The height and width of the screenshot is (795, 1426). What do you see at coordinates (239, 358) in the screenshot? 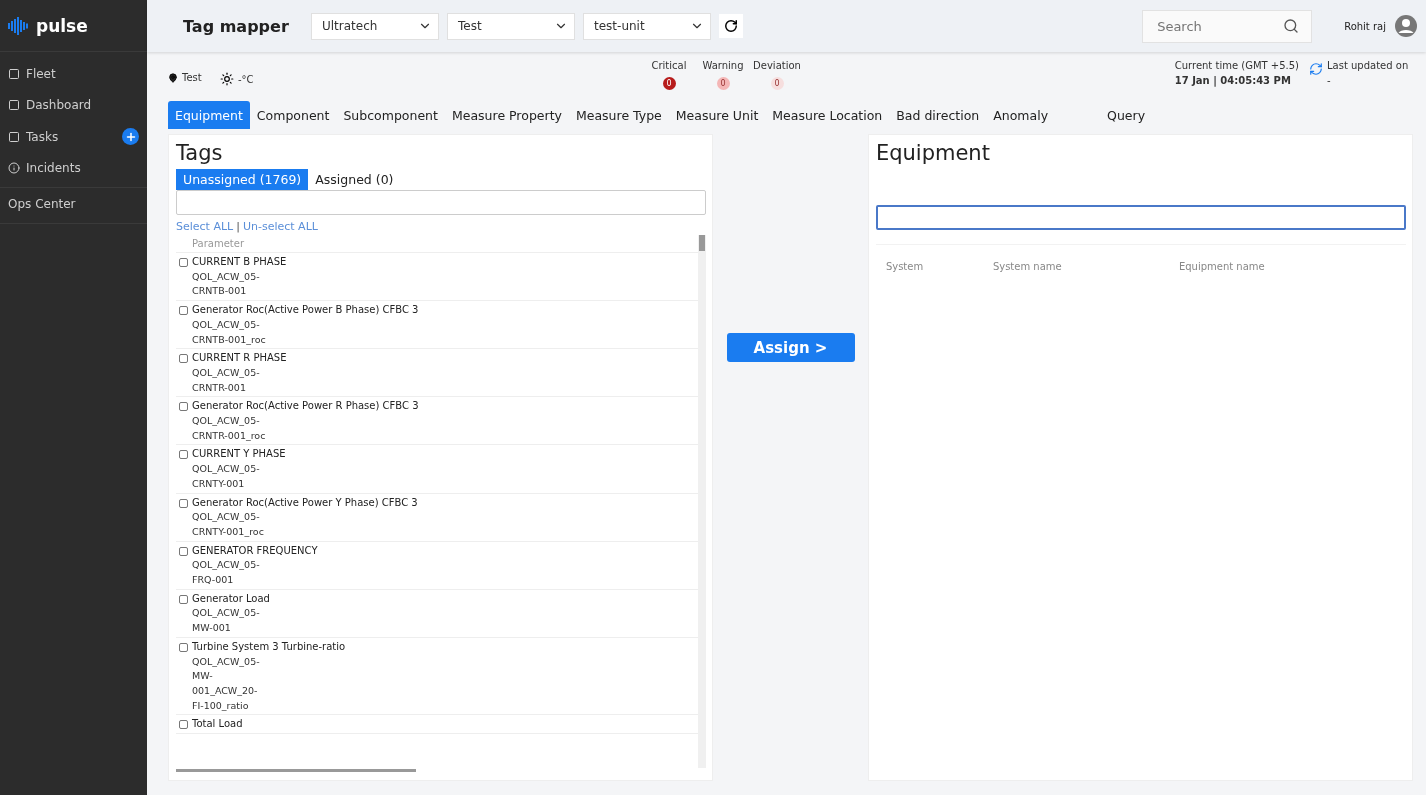
I see `tag-name: CURRENT R PHASE` at bounding box center [239, 358].